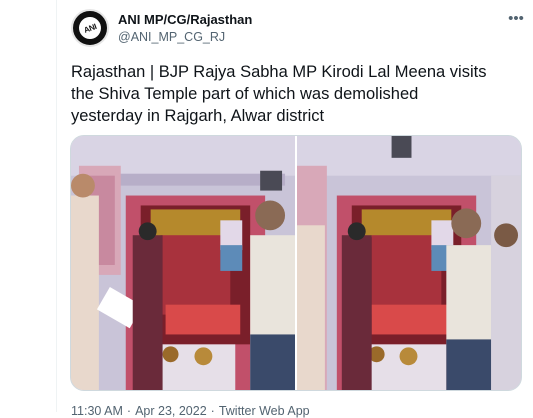  Describe the element at coordinates (171, 37) in the screenshot. I see `user-handle: @ANI_MP_CG_RJ` at that location.